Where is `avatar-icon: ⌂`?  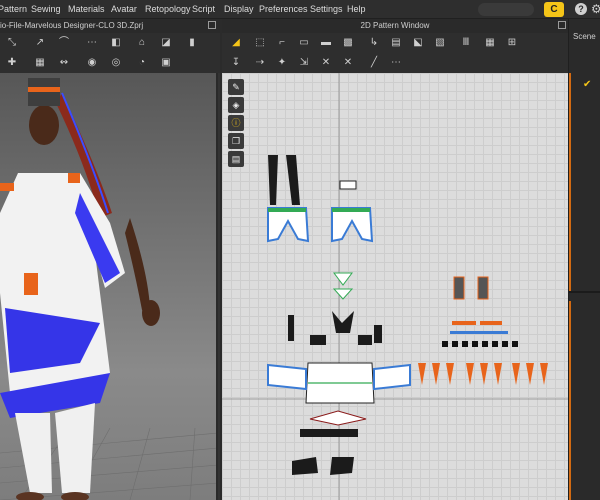 avatar-icon: ⌂ is located at coordinates (142, 43).